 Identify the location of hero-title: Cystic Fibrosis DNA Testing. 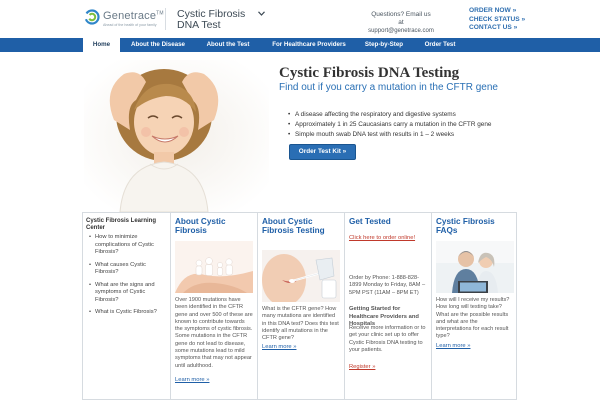
(369, 73).